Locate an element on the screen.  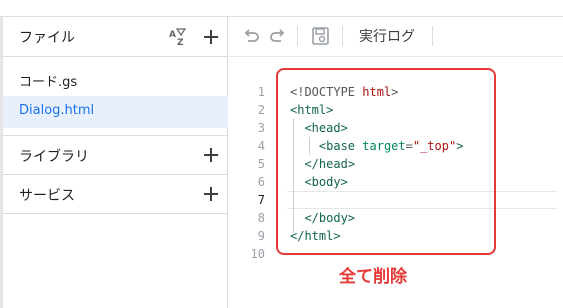
files-header: ファイル A Z is located at coordinates (115, 37).